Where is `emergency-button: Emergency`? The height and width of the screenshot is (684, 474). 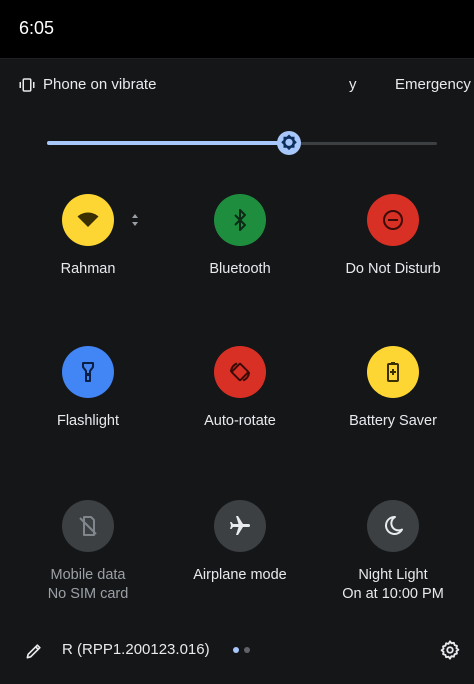 emergency-button: Emergency is located at coordinates (433, 84).